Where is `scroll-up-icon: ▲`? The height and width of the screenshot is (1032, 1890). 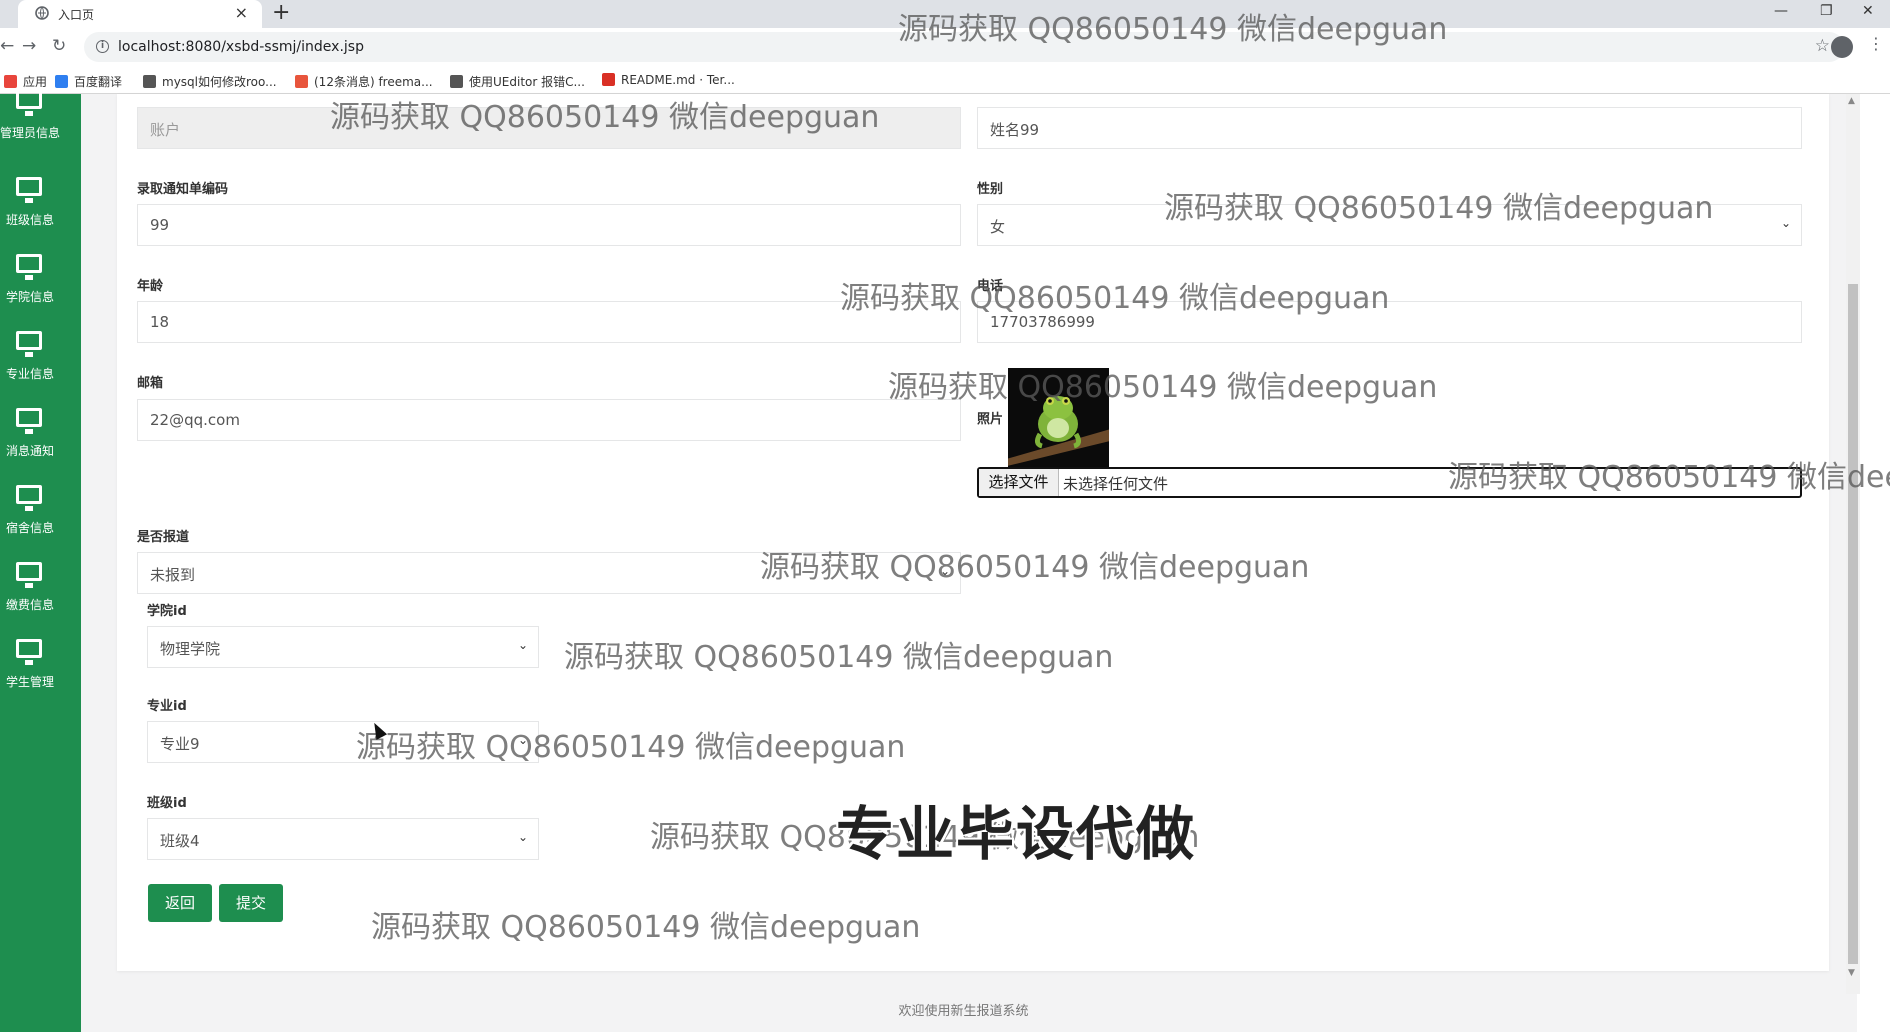 scroll-up-icon: ▲ is located at coordinates (1851, 101).